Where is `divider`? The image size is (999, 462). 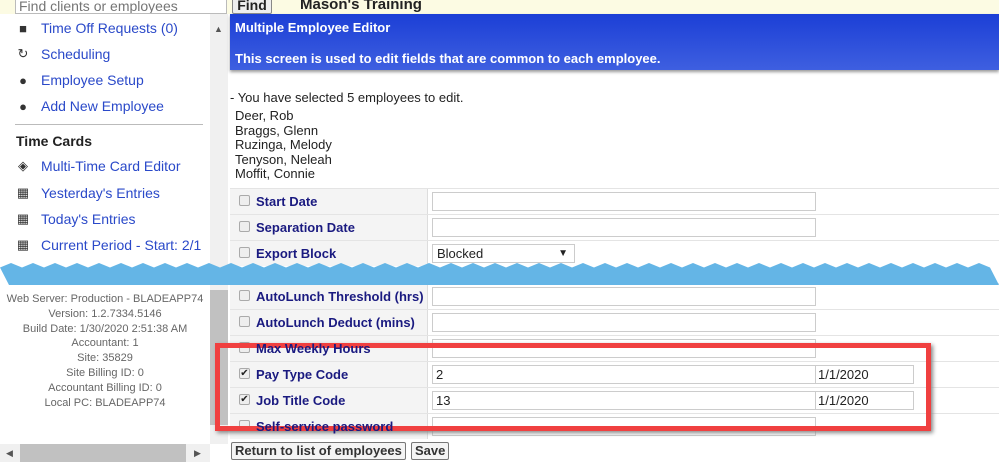
divider is located at coordinates (109, 124).